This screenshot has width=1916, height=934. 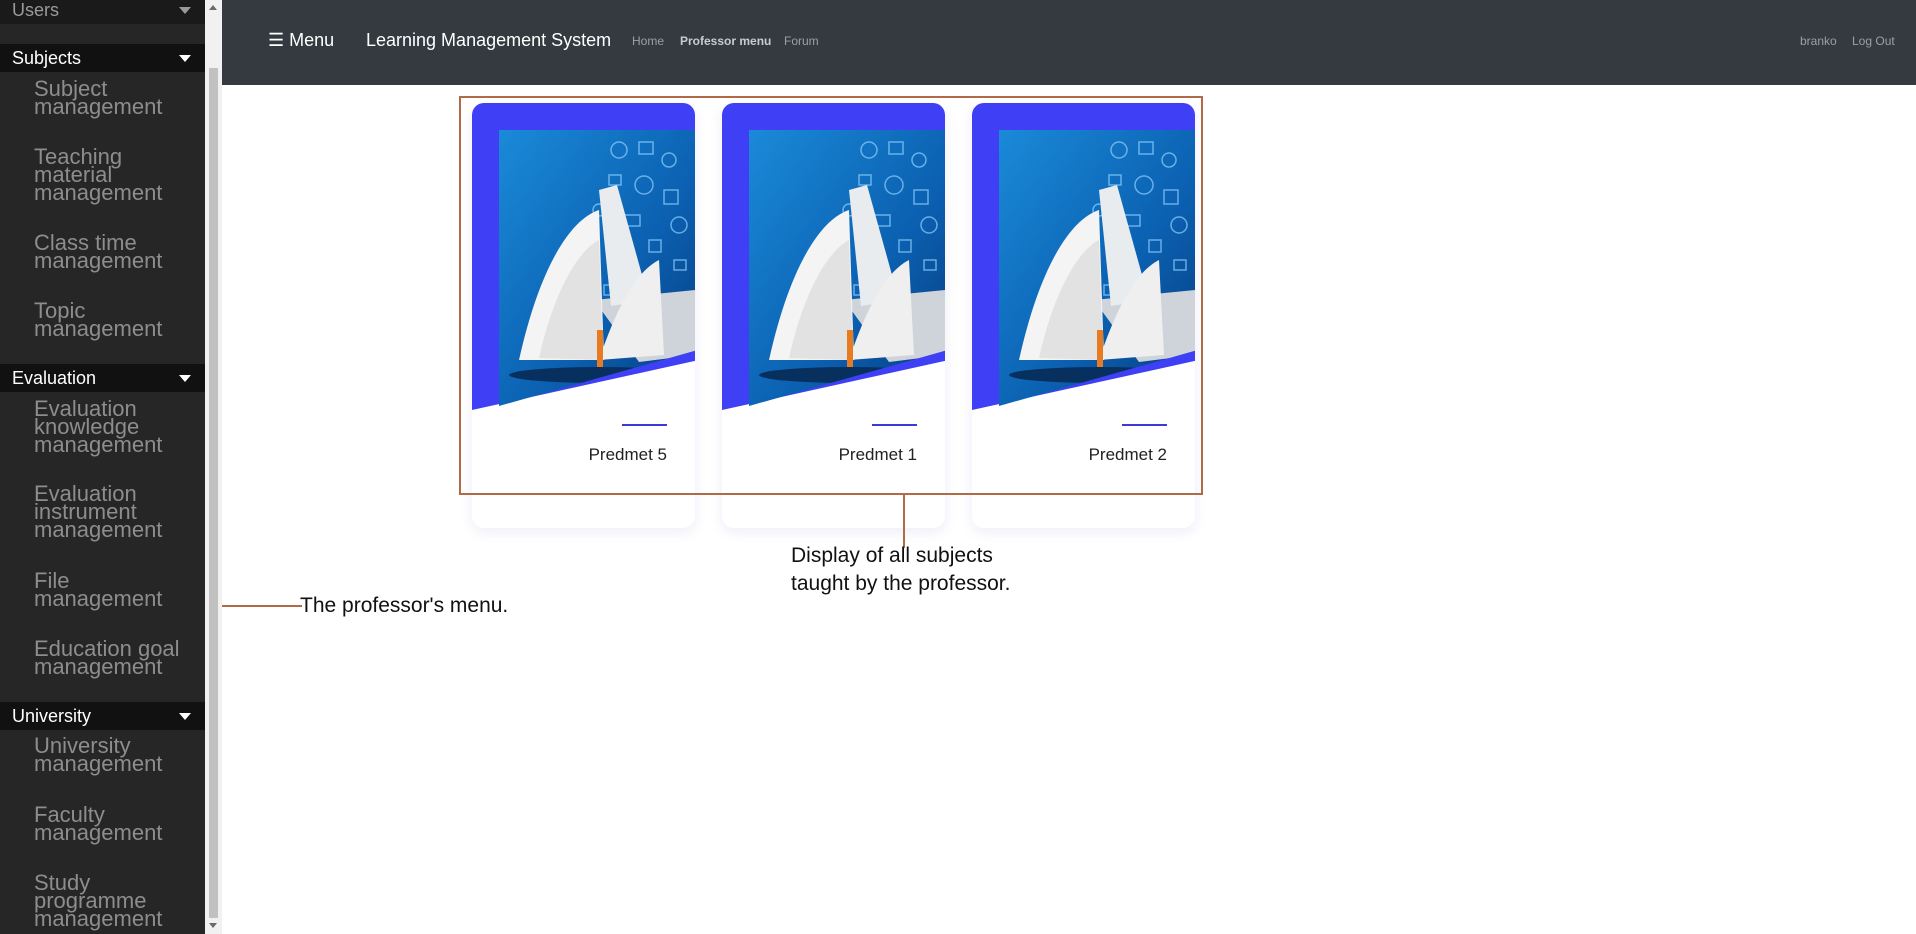 I want to click on nav-link-forum: Forum, so click(x=801, y=41).